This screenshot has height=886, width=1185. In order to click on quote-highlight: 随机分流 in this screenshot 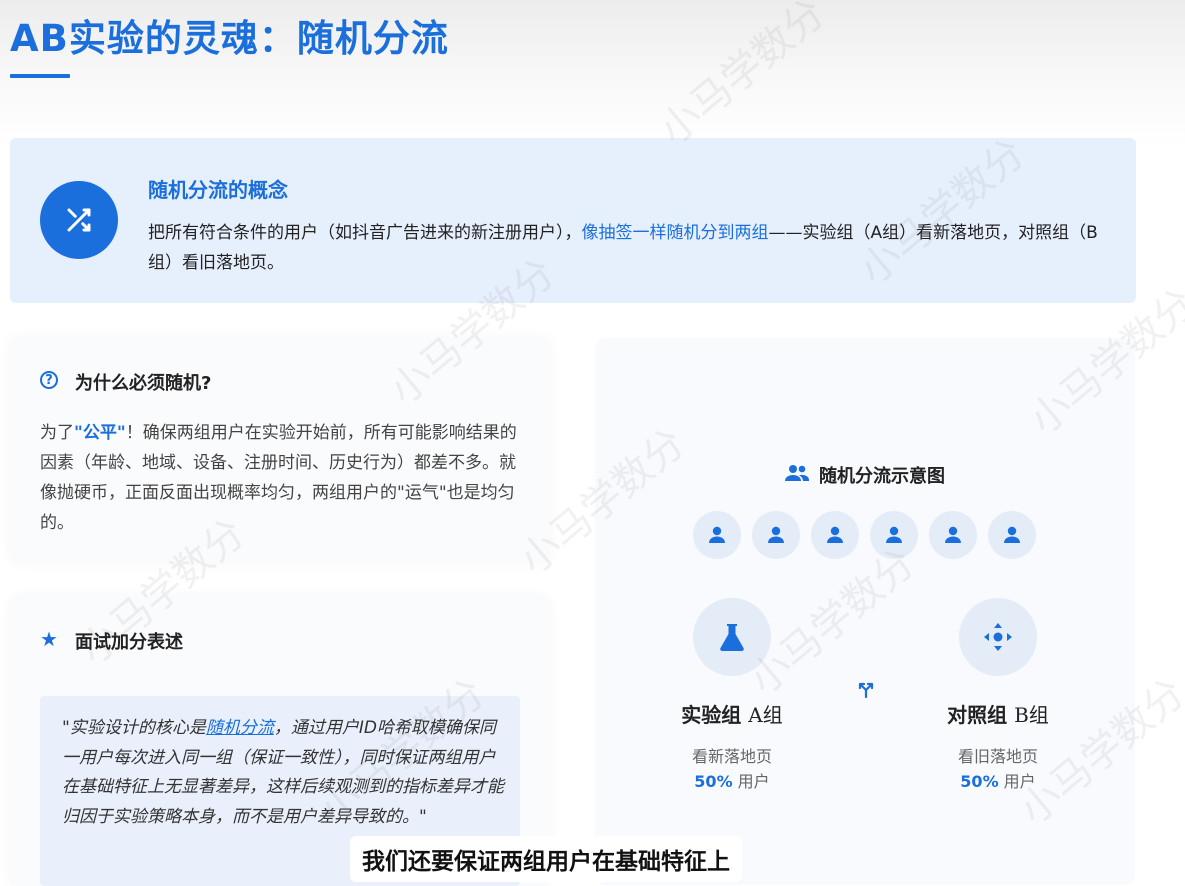, I will do `click(239, 728)`.